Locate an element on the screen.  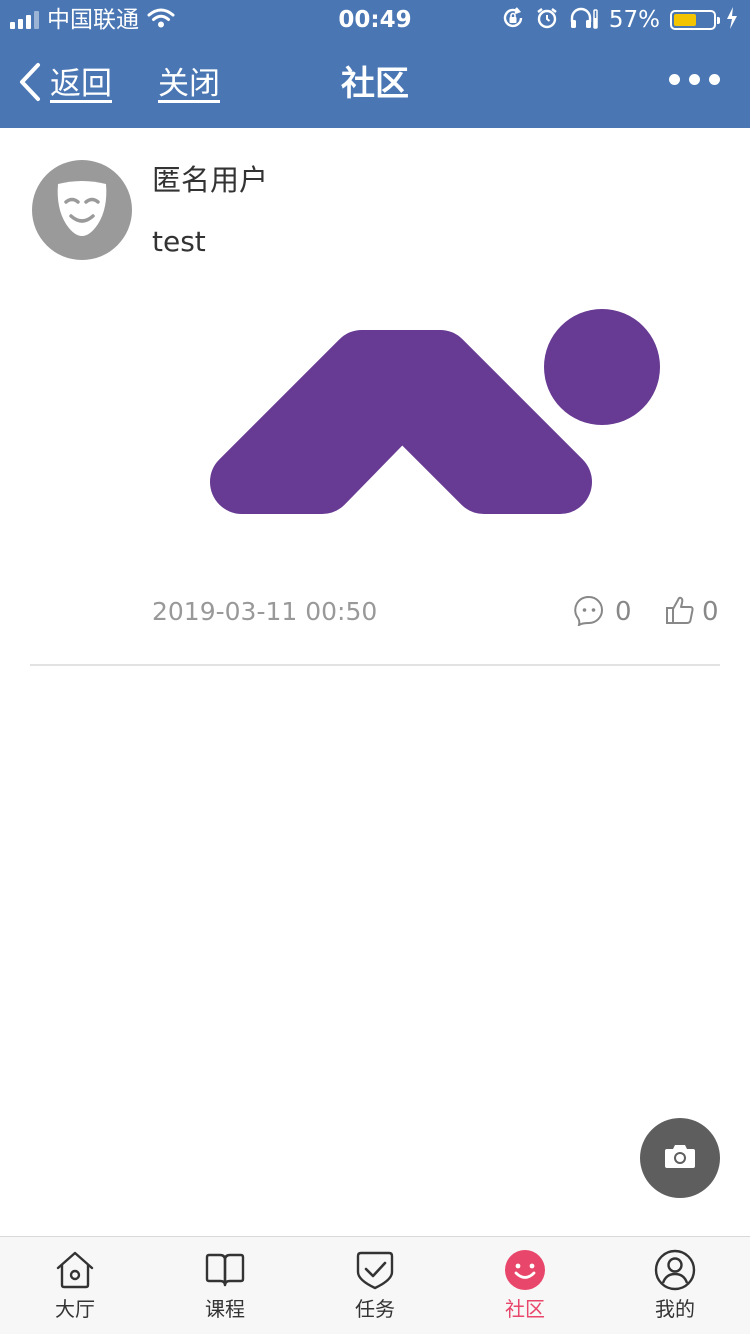
alarm-icon is located at coordinates (547, 20).